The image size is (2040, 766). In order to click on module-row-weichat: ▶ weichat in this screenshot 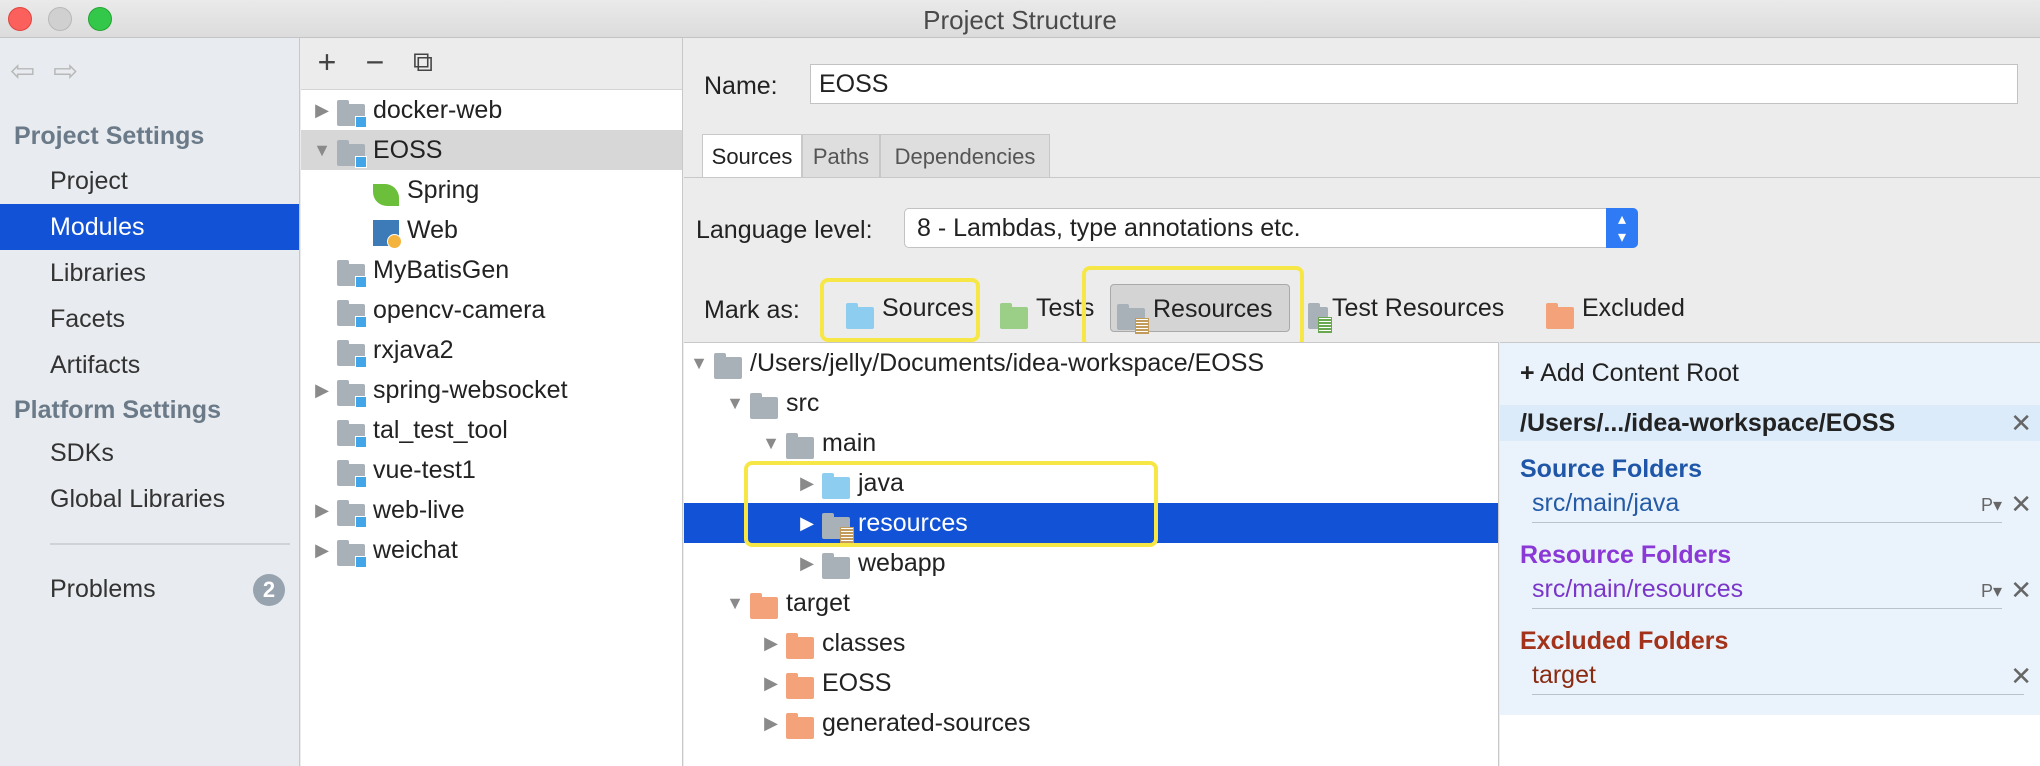, I will do `click(491, 550)`.